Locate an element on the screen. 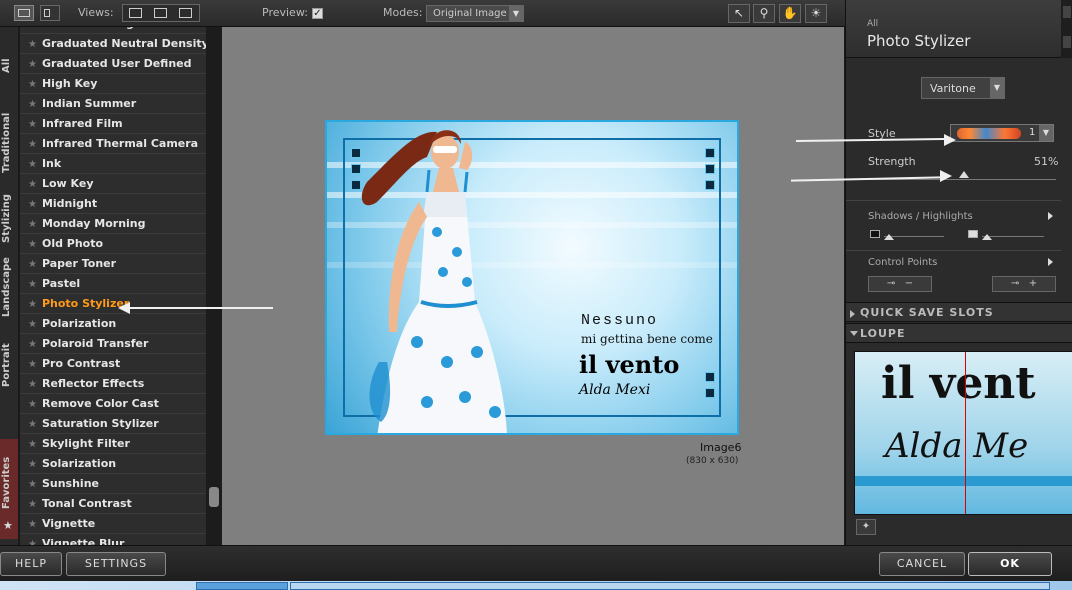 The height and width of the screenshot is (590, 1072). control-points-expand-icon is located at coordinates (1050, 262).